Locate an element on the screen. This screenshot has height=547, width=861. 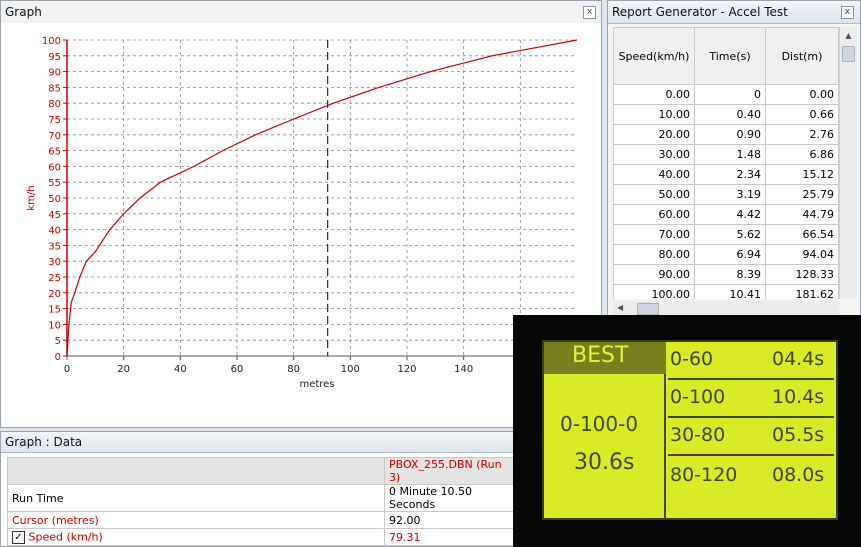
table-row: 40.00 2.34 15.12 is located at coordinates (726, 174).